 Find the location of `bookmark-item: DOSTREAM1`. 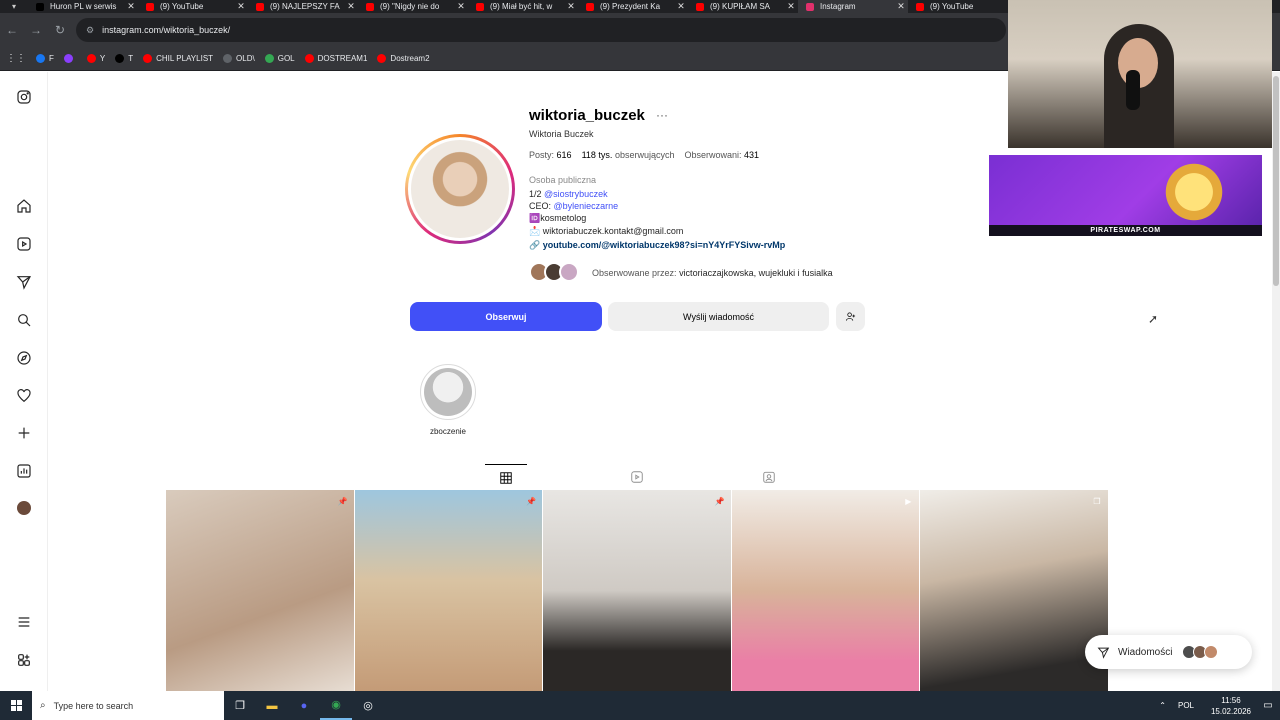

bookmark-item: DOSTREAM1 is located at coordinates (335, 58).